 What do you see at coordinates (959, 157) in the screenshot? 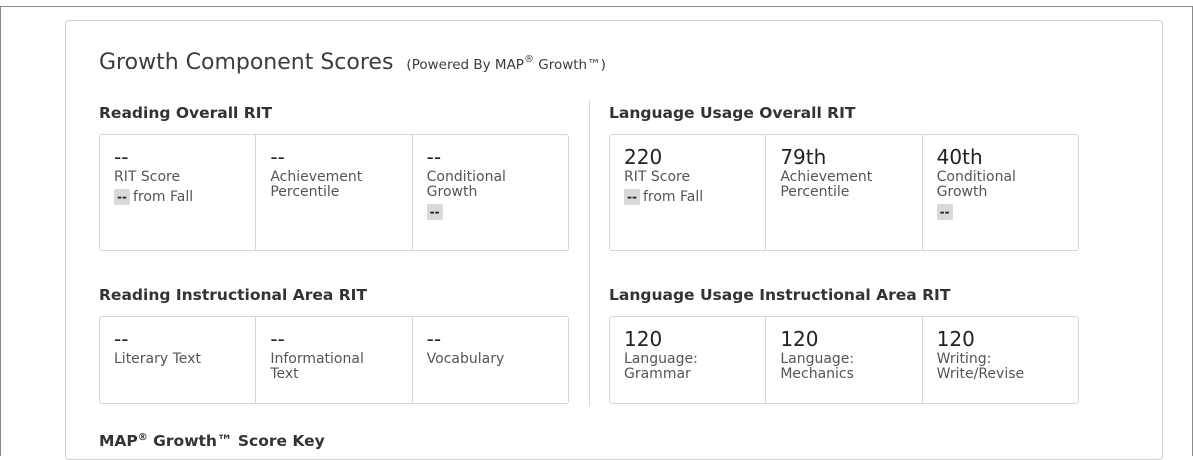
I see `language-growth-value: 40th` at bounding box center [959, 157].